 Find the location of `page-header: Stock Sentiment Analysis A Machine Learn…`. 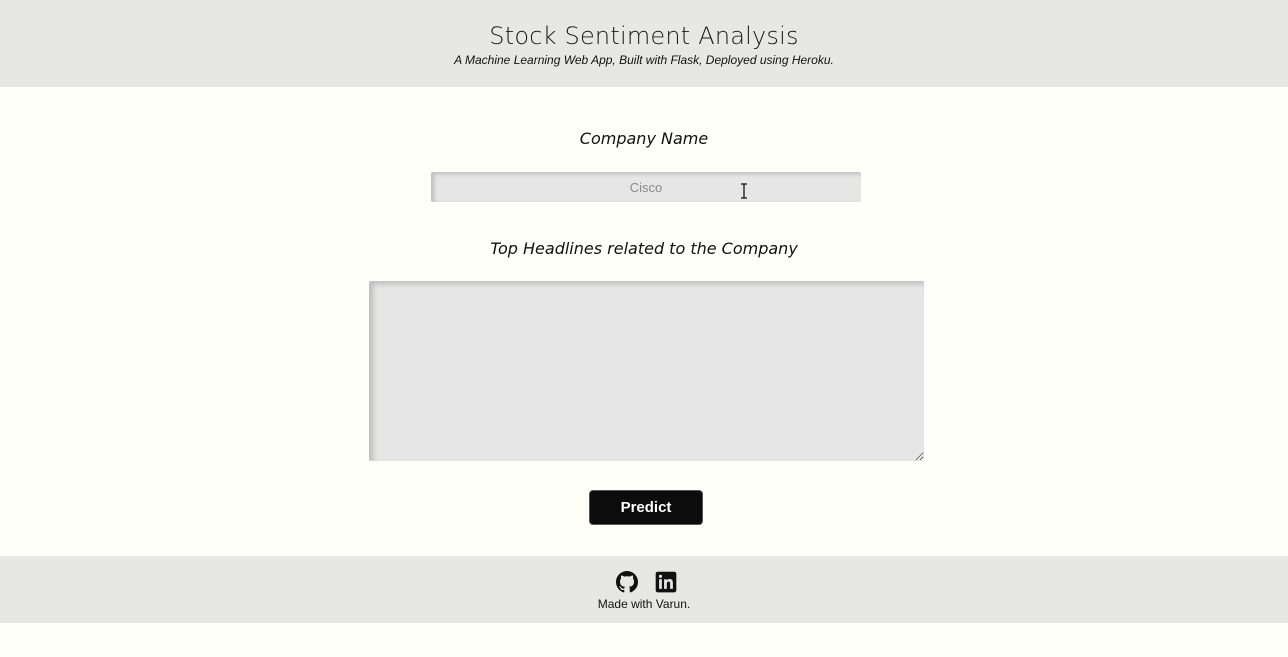

page-header: Stock Sentiment Analysis A Machine Learn… is located at coordinates (644, 43).